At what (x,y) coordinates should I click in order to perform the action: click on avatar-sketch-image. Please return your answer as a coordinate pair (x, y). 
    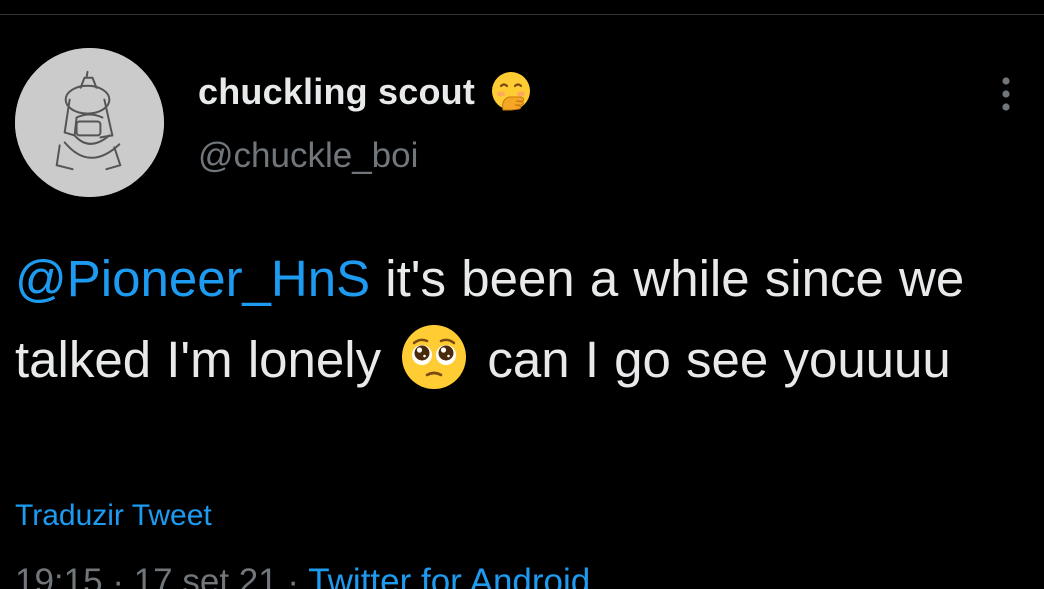
    Looking at the image, I should click on (89, 122).